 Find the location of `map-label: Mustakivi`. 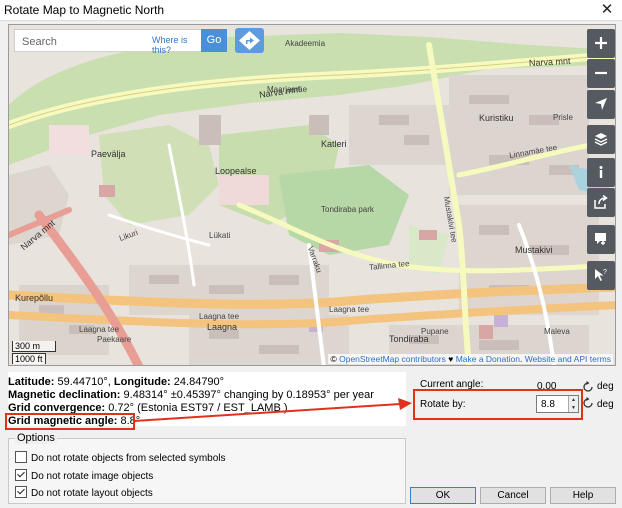

map-label: Mustakivi is located at coordinates (534, 250).